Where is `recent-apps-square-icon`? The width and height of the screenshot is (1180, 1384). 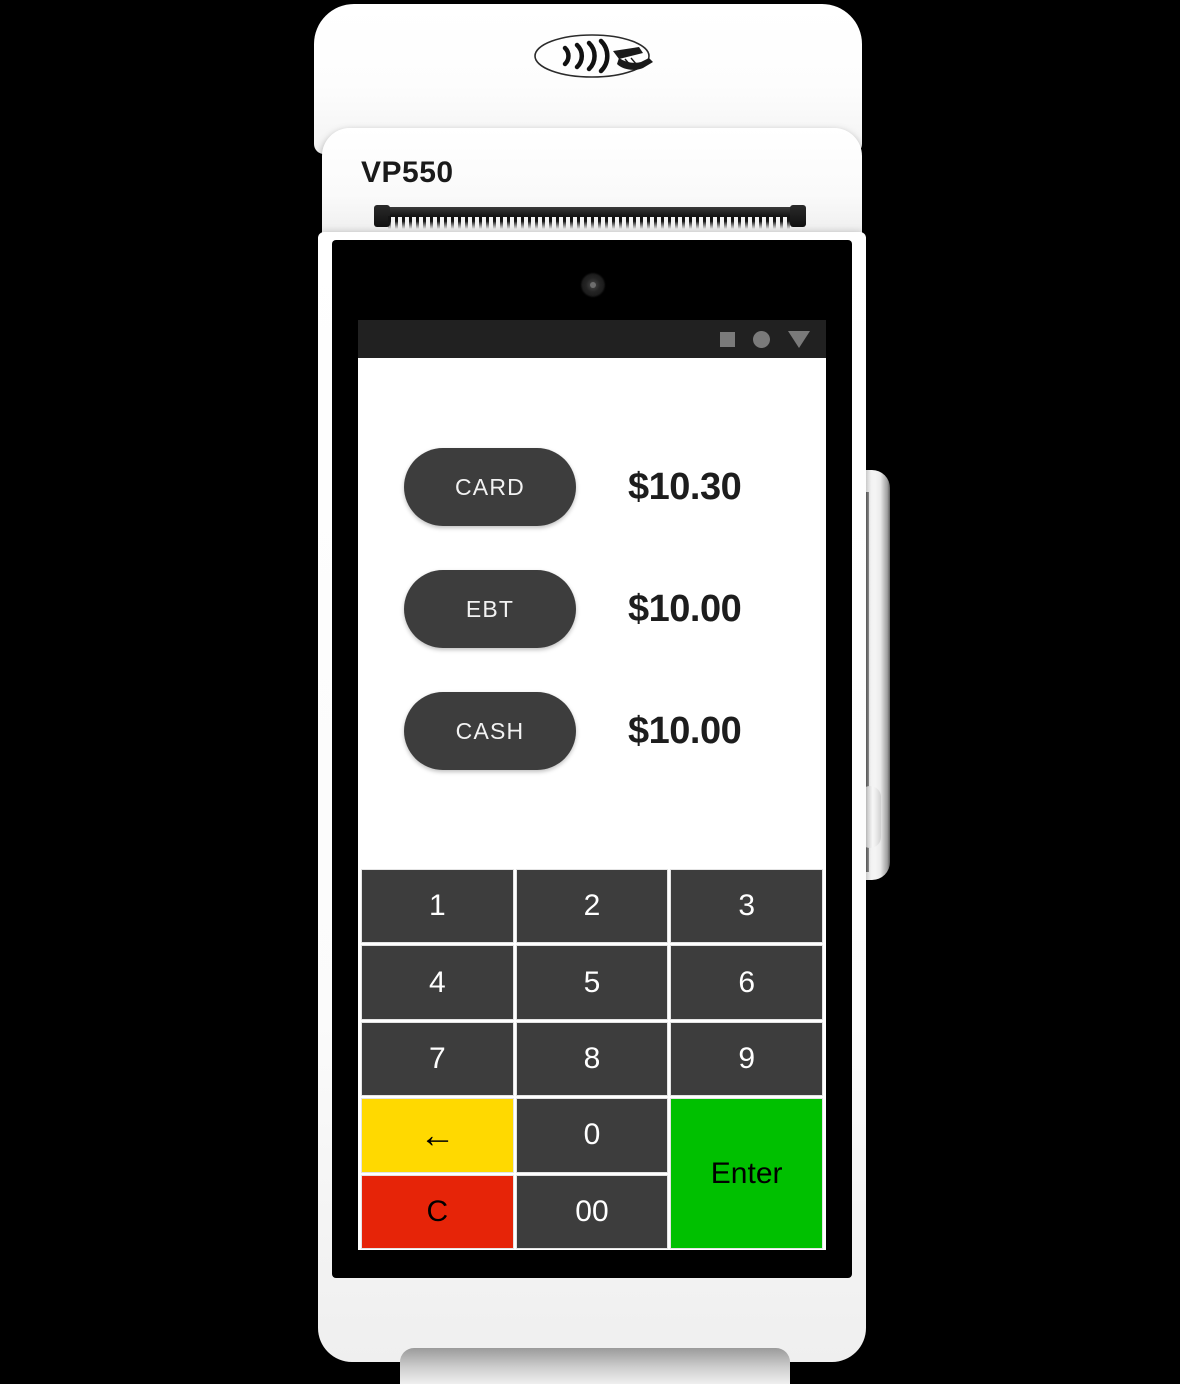 recent-apps-square-icon is located at coordinates (727, 339).